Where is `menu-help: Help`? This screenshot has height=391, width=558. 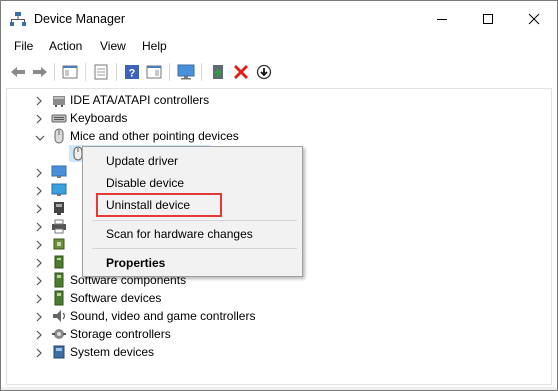 menu-help: Help is located at coordinates (154, 46).